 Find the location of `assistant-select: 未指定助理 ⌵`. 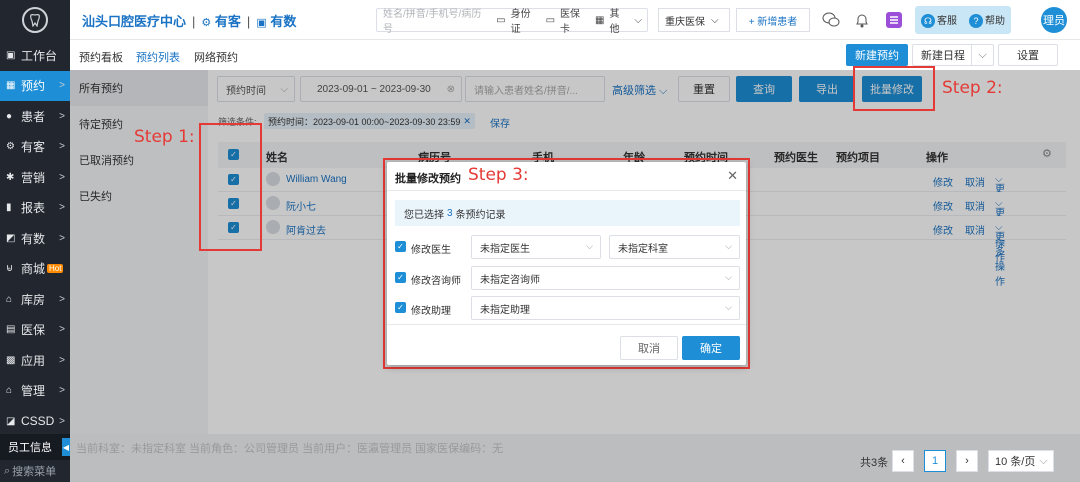

assistant-select: 未指定助理 ⌵ is located at coordinates (605, 308).